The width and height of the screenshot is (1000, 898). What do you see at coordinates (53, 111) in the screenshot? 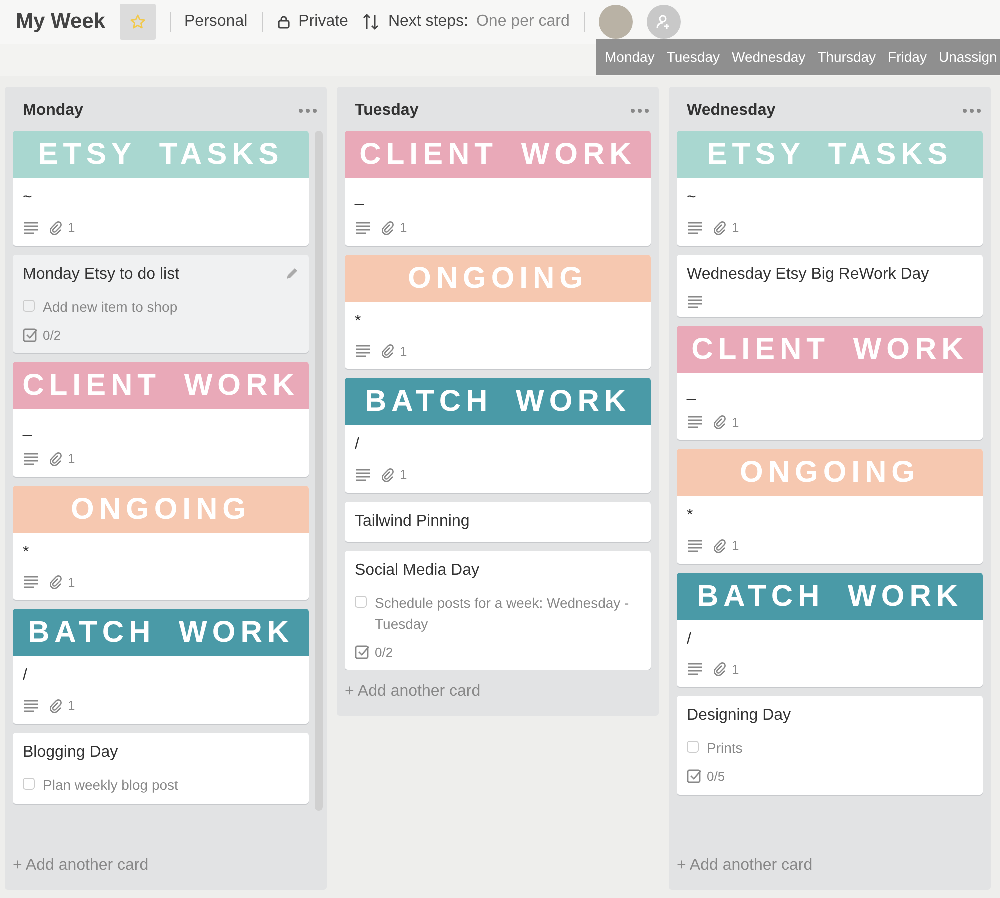
I see `list-title: Monday` at bounding box center [53, 111].